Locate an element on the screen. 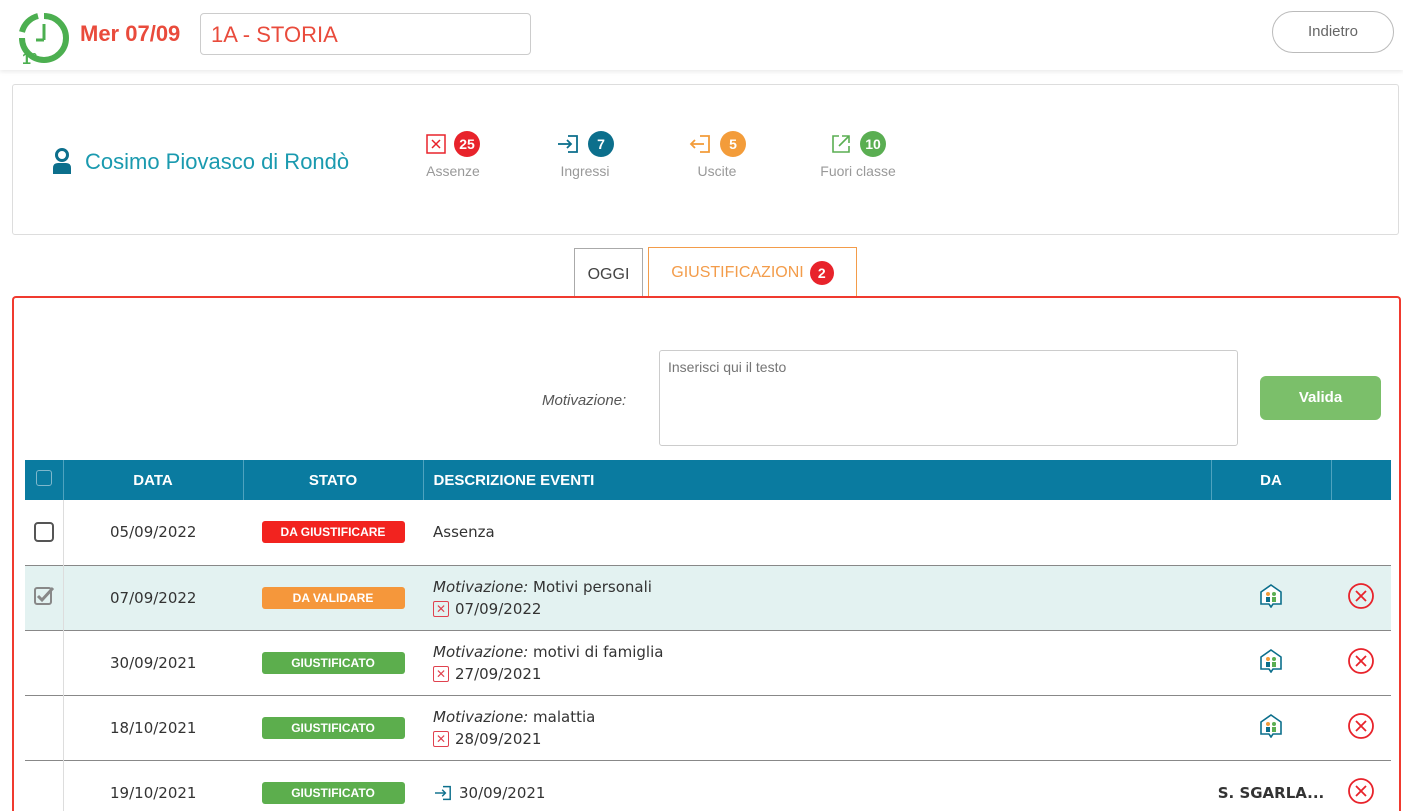 This screenshot has width=1403, height=811. ingressi-label: Ingressi is located at coordinates (585, 171).